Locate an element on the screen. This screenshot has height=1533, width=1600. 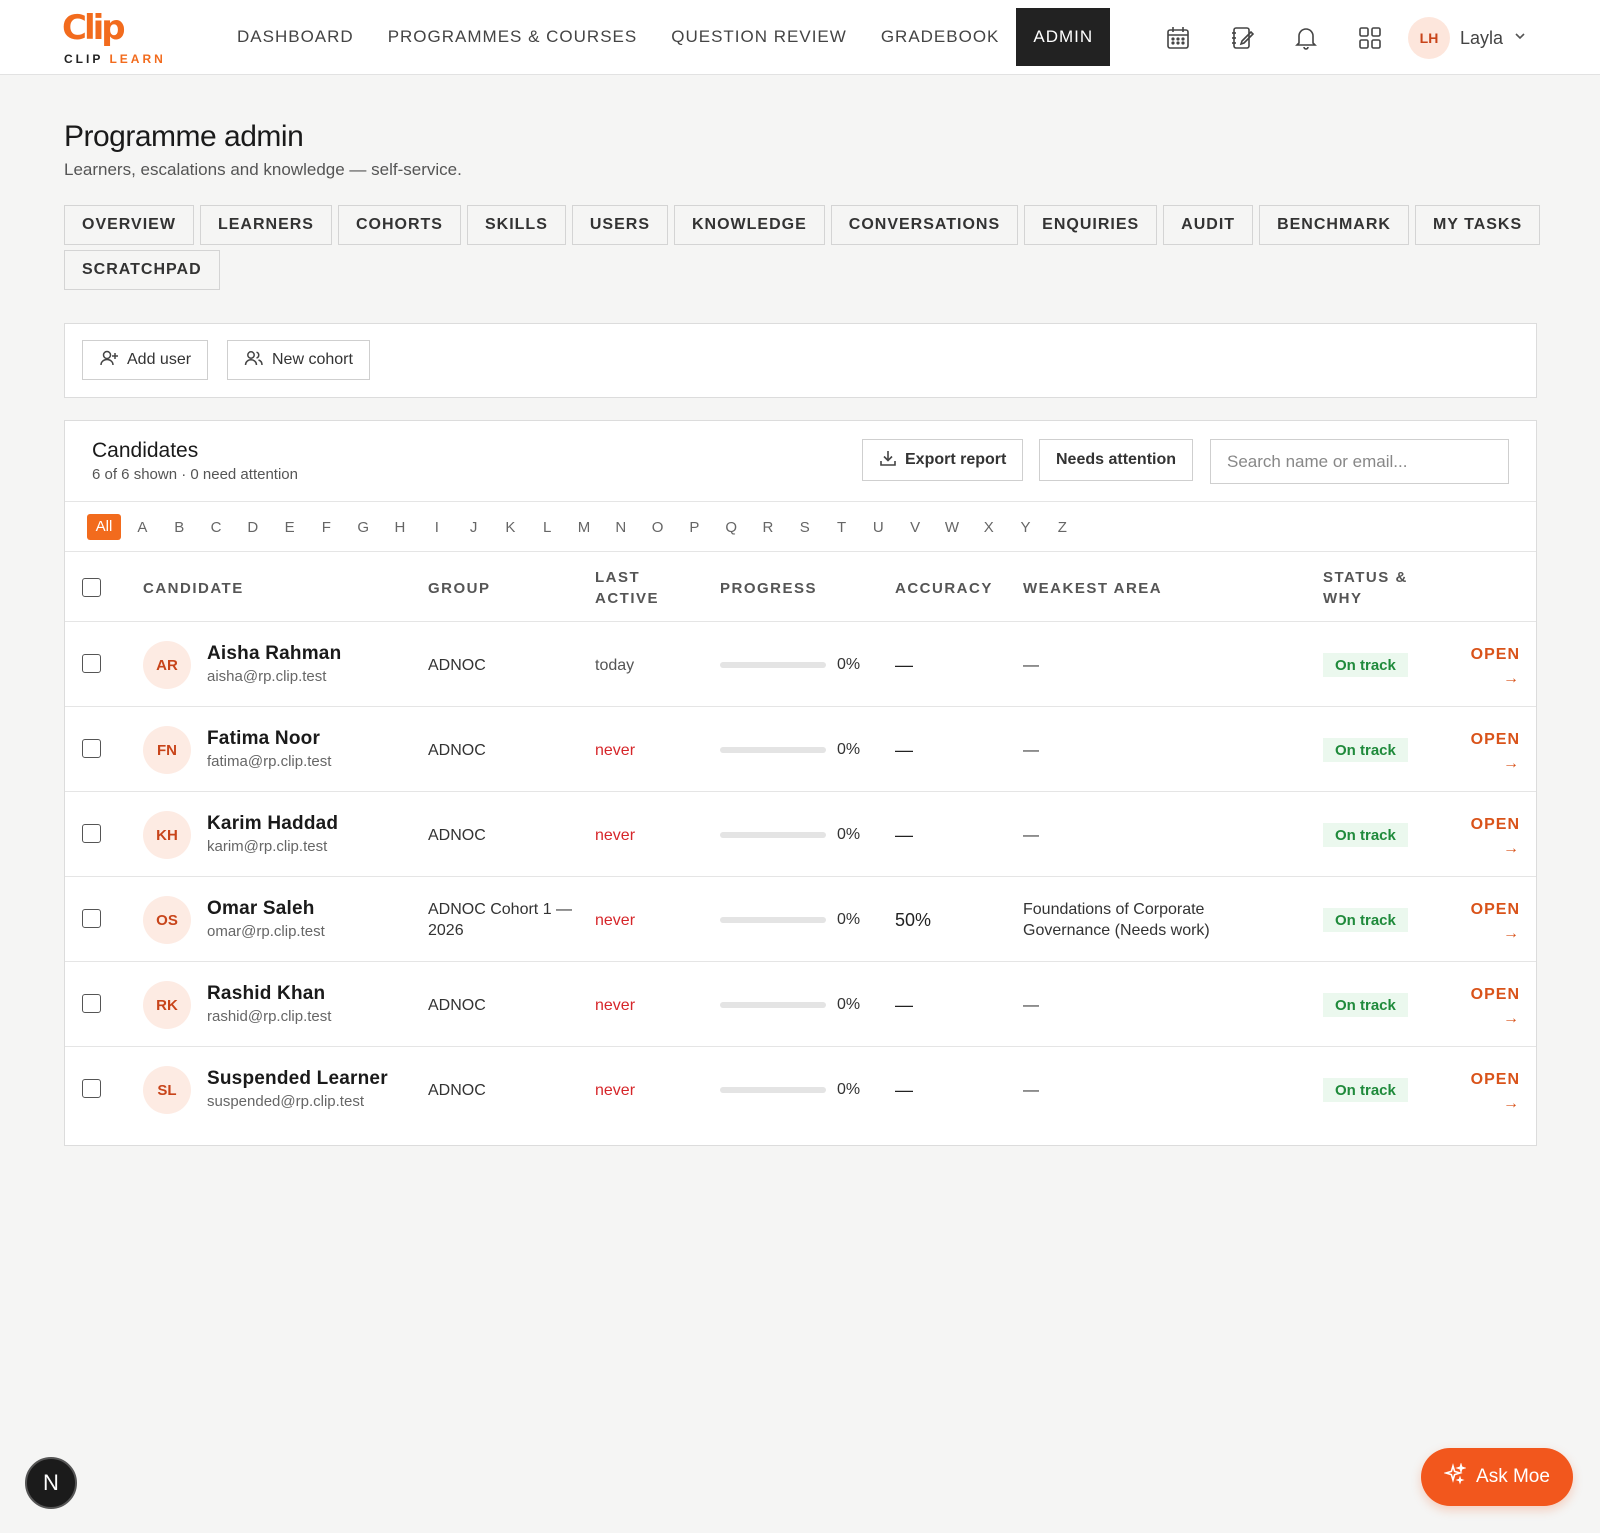
nav-question-review: QUESTION REVIEW is located at coordinates (759, 37).